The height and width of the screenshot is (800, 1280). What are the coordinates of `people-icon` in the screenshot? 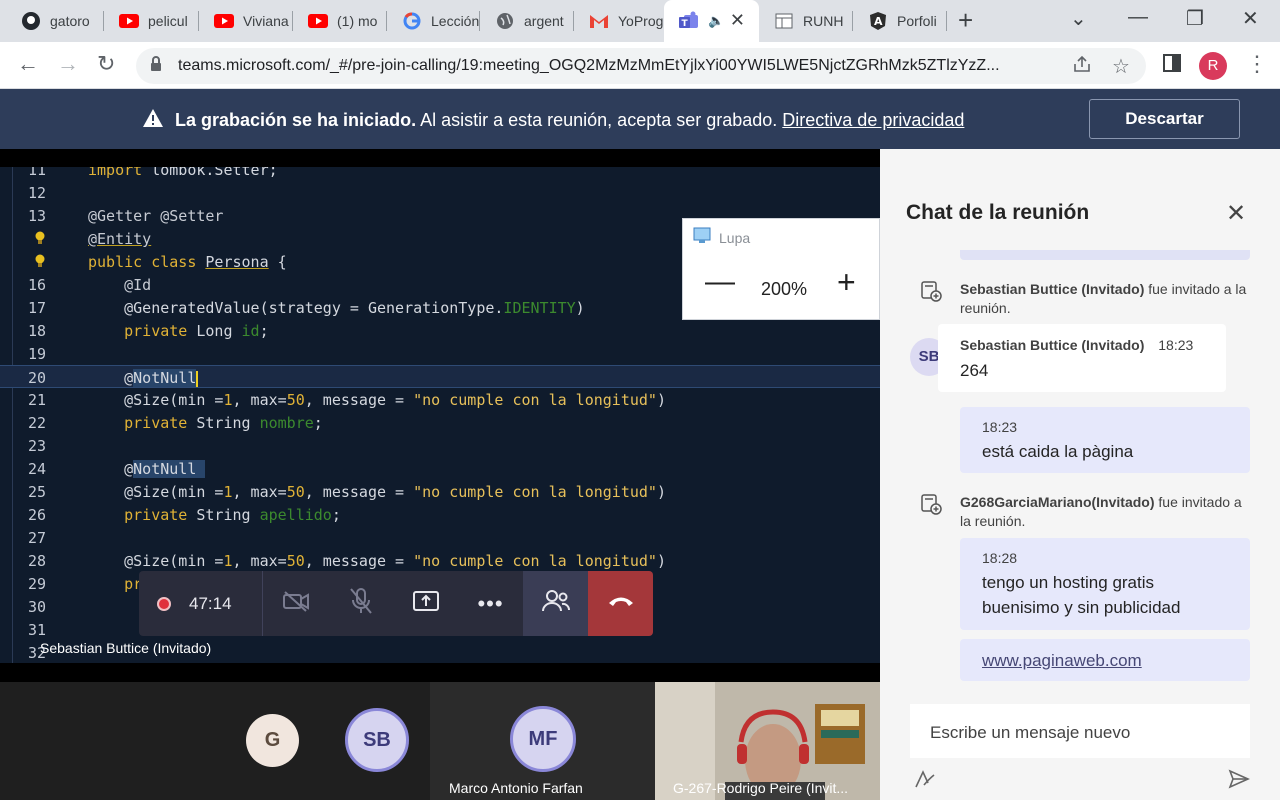 It's located at (555, 603).